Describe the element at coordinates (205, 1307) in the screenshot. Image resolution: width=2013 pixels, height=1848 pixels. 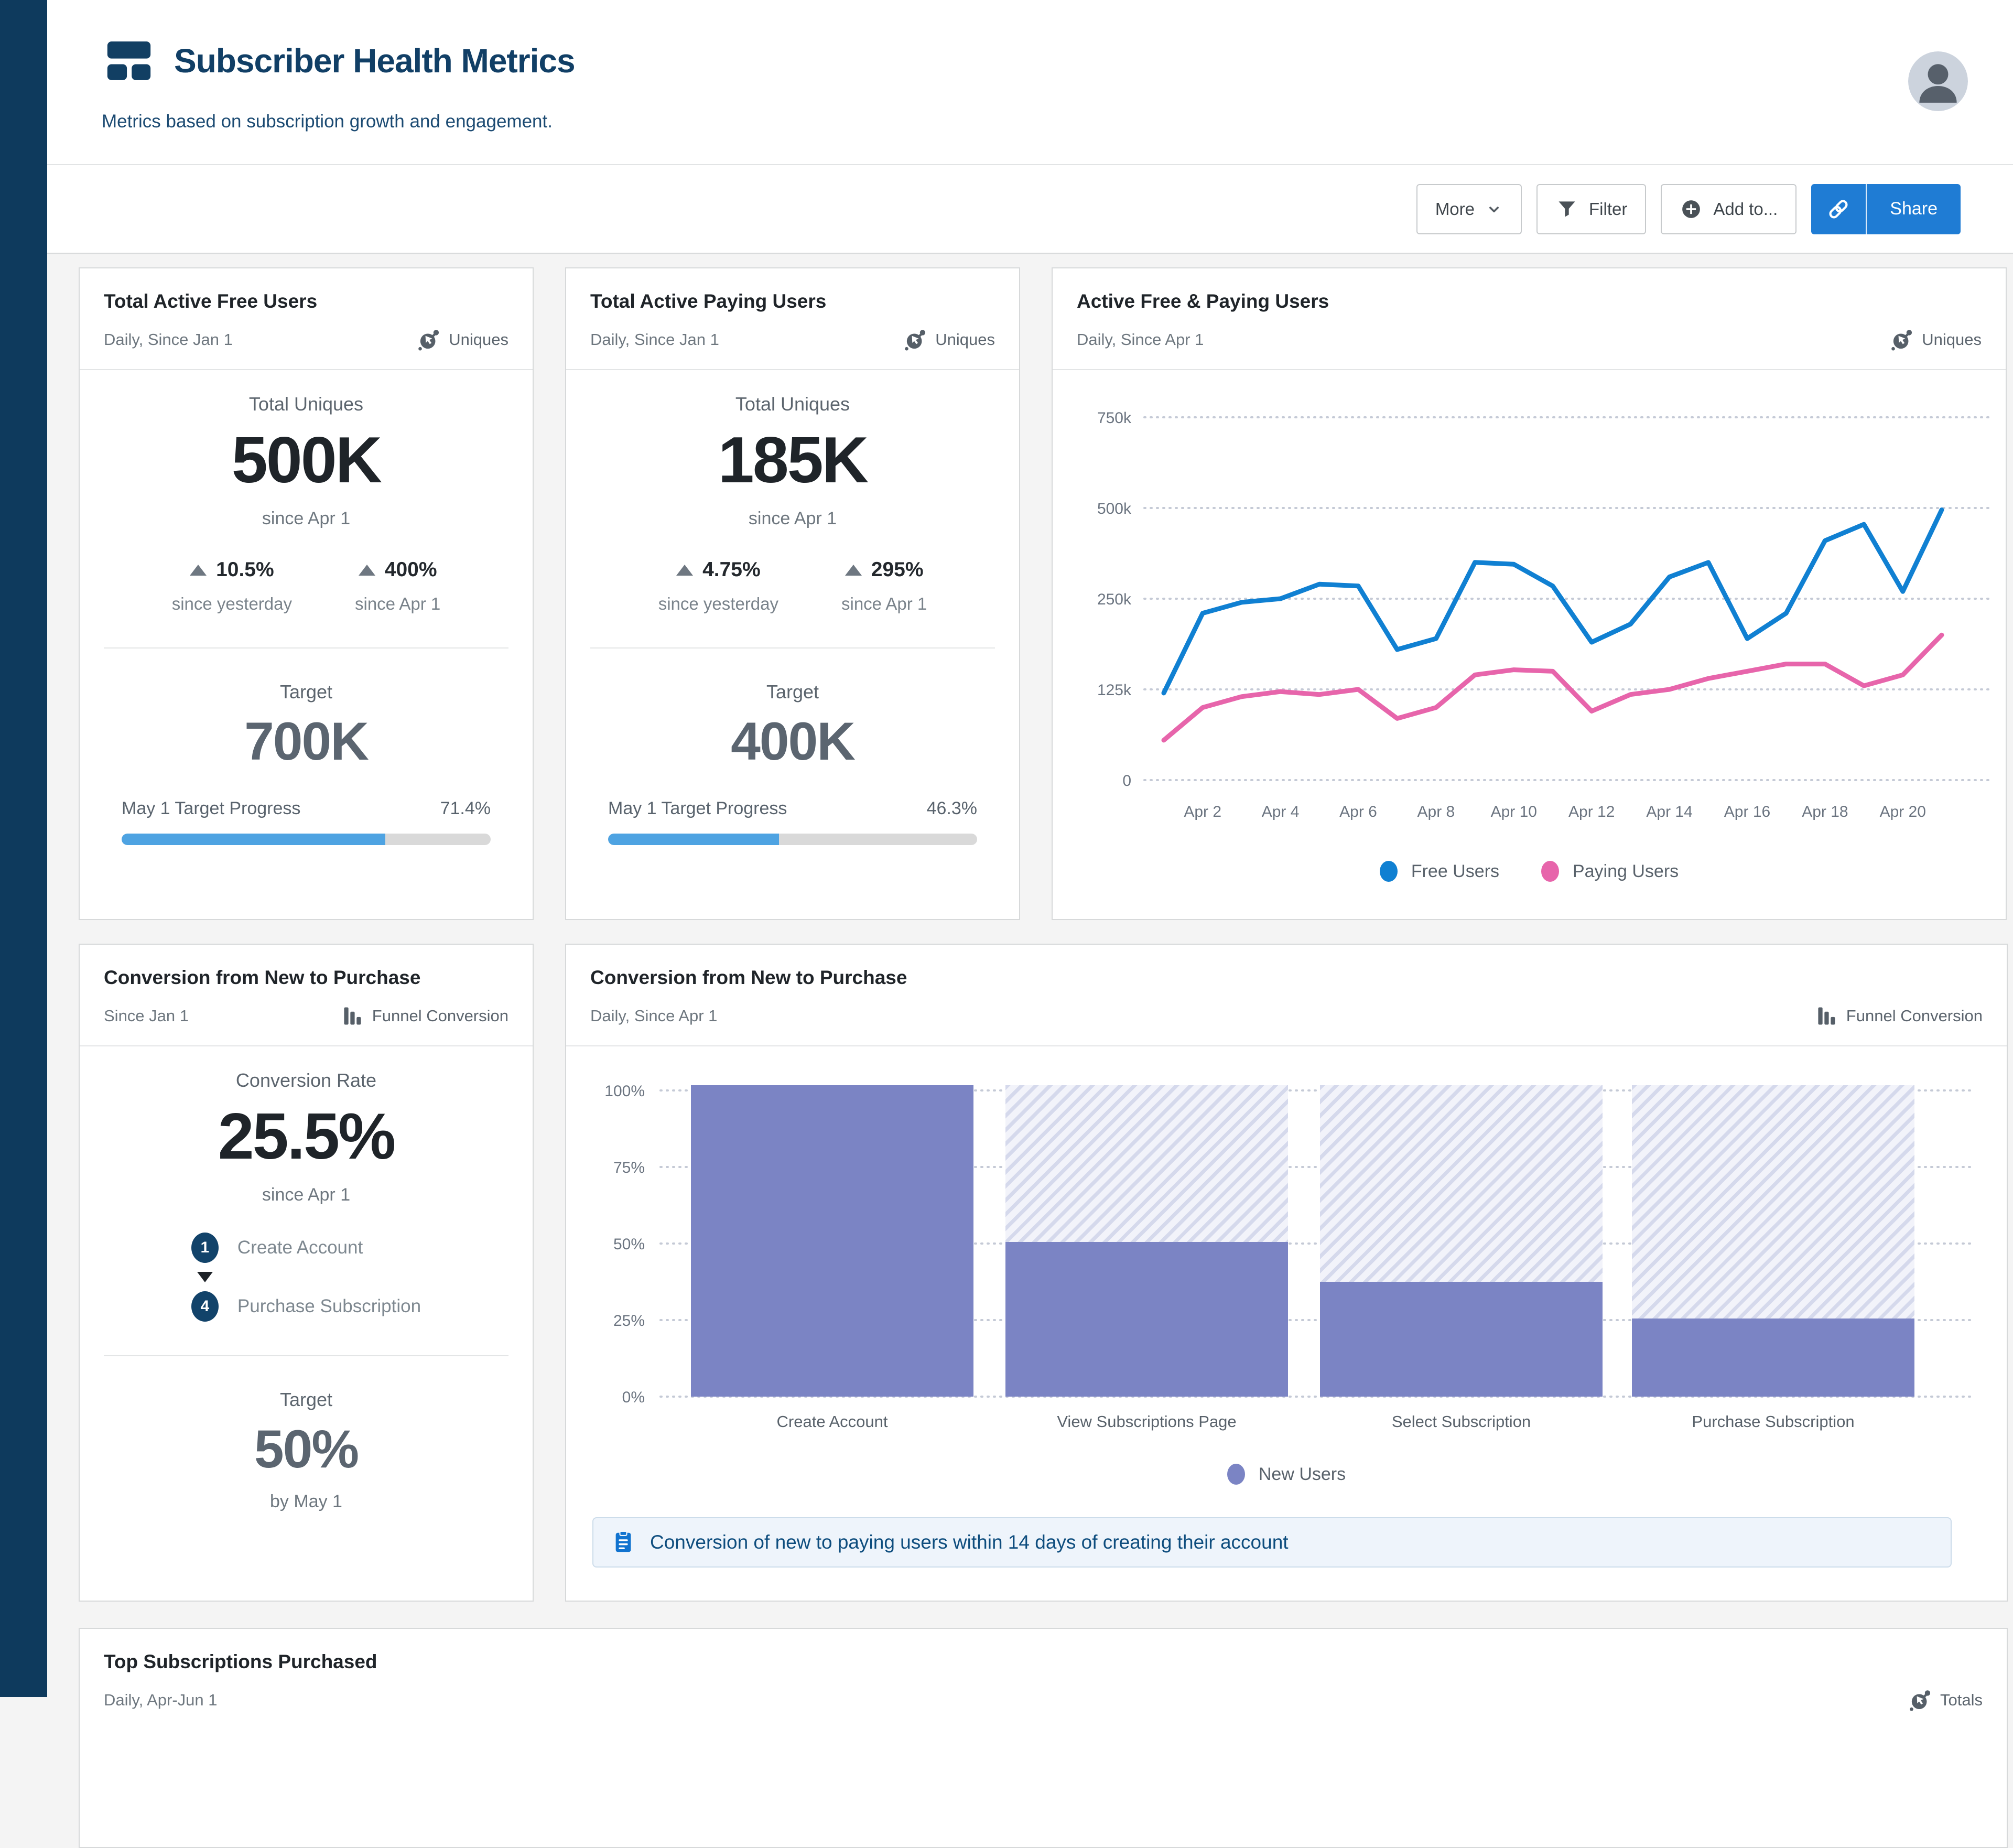
I see `step-badge: 4` at that location.